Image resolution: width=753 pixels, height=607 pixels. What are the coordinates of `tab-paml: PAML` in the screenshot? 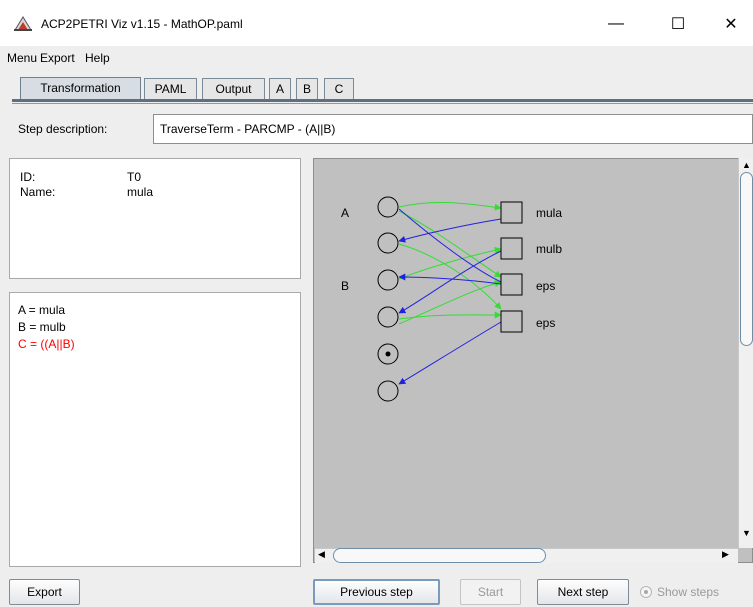 It's located at (170, 89).